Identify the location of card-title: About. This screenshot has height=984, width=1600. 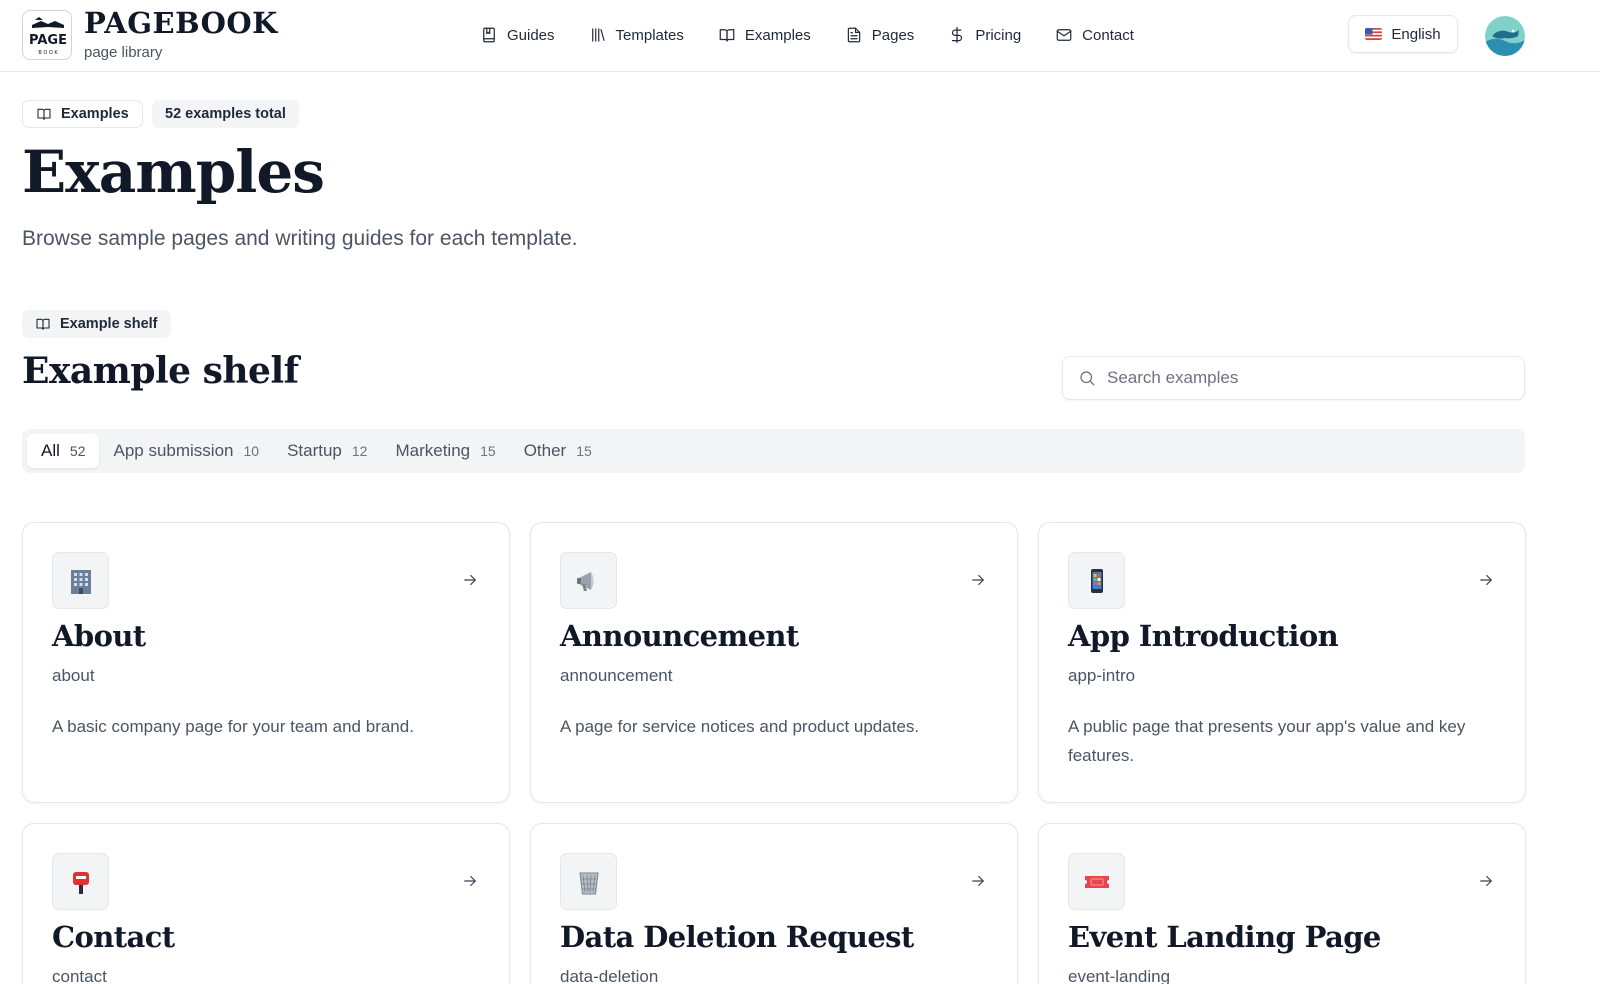
(99, 636).